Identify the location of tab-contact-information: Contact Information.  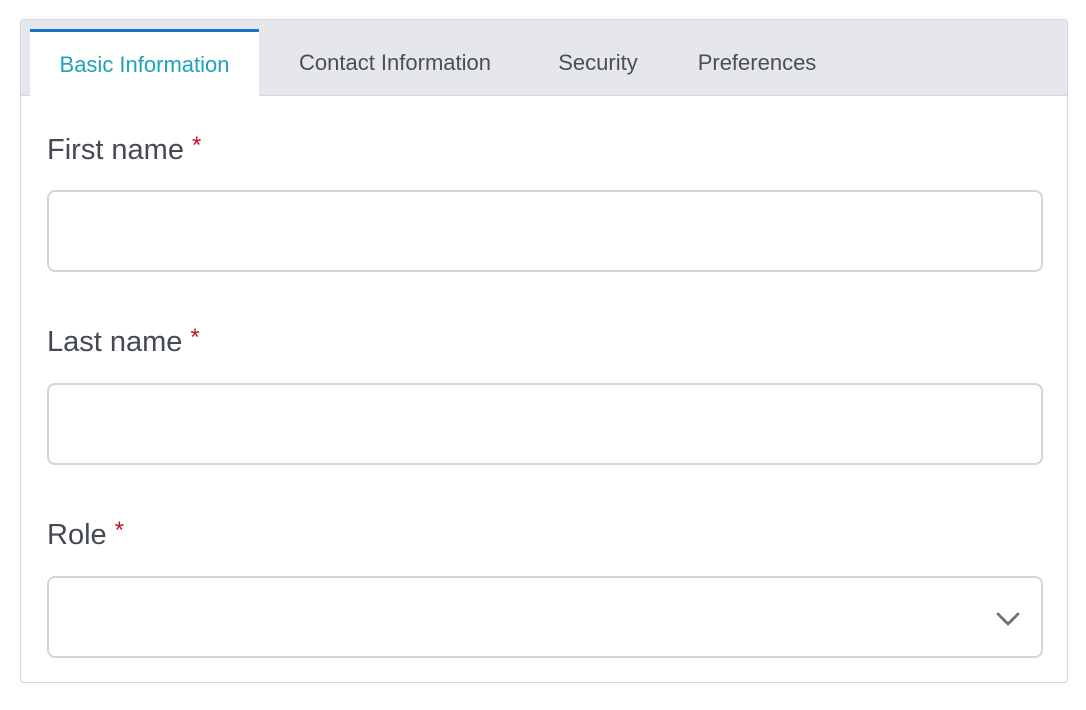
(395, 62).